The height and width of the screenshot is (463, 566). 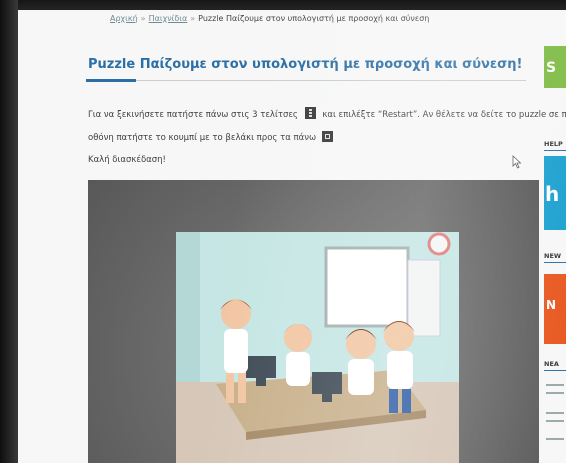 I want to click on sidebar-heading-help: HELP, so click(x=553, y=144).